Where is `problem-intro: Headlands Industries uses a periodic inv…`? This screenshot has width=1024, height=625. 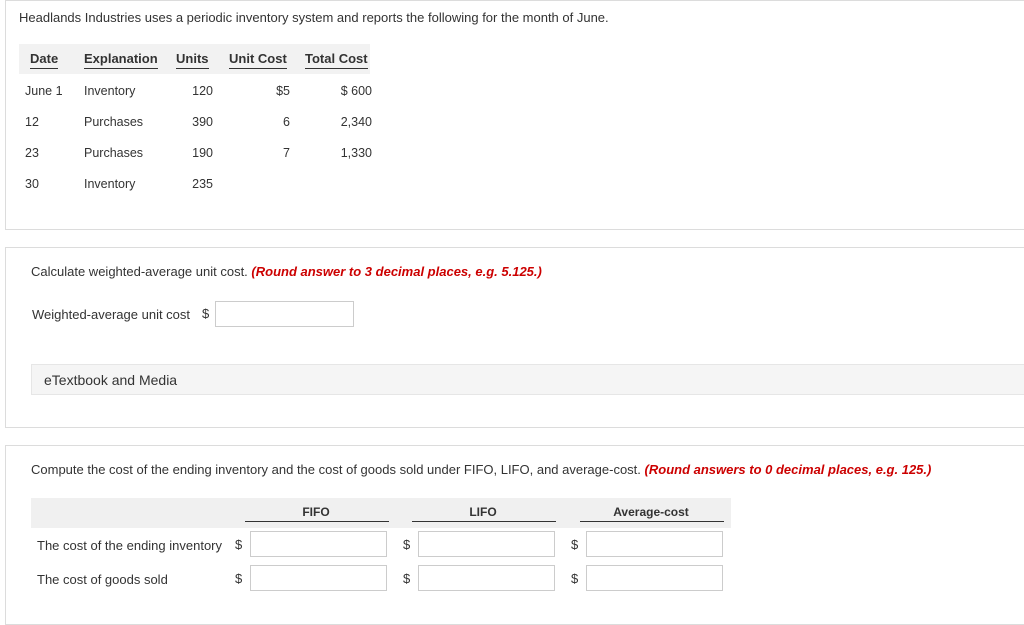
problem-intro: Headlands Industries uses a periodic inv… is located at coordinates (314, 17).